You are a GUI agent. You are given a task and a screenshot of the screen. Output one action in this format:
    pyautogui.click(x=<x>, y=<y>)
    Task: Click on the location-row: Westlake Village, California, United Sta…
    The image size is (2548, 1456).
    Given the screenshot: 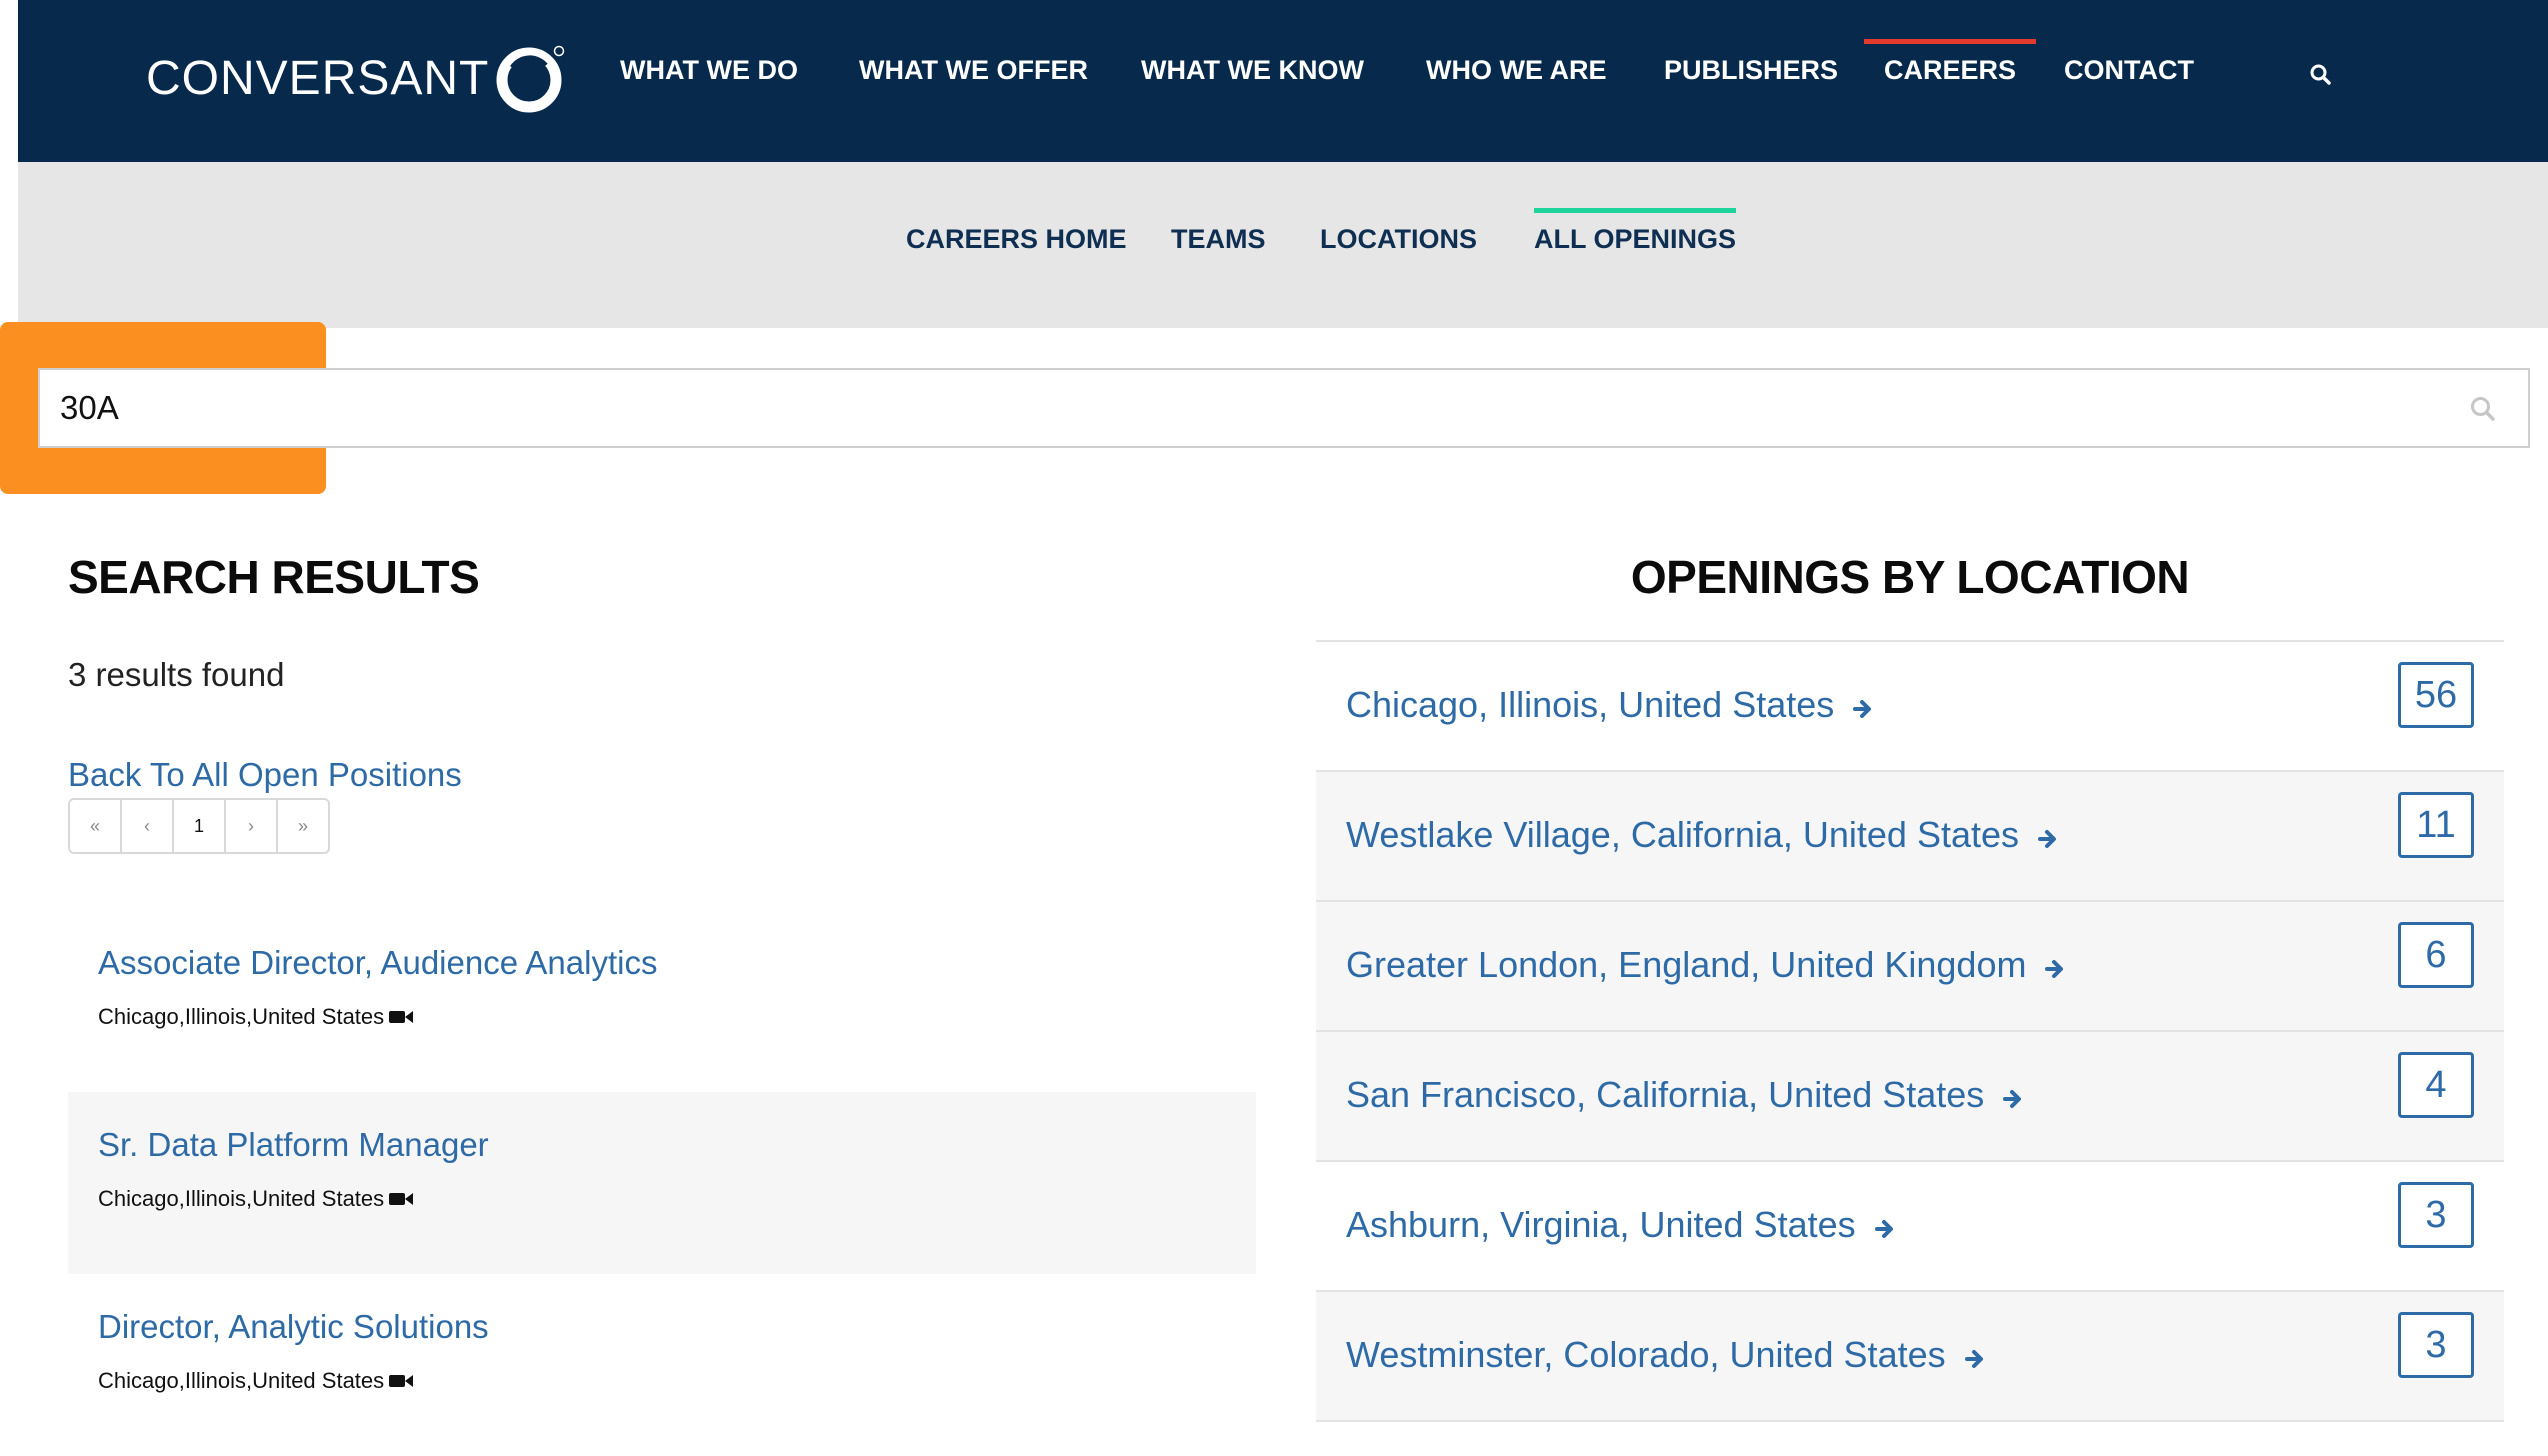 What is the action you would take?
    pyautogui.click(x=1910, y=837)
    